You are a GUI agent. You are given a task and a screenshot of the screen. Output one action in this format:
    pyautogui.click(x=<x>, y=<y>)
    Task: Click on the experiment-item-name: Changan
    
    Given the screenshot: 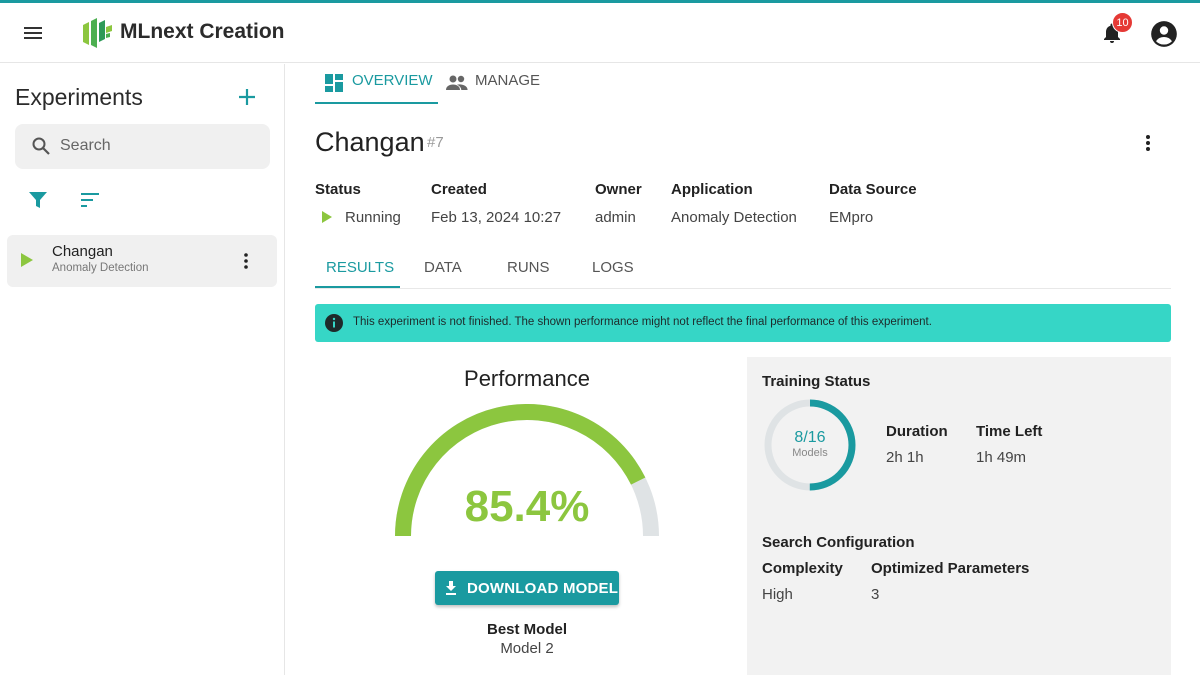 What is the action you would take?
    pyautogui.click(x=82, y=251)
    